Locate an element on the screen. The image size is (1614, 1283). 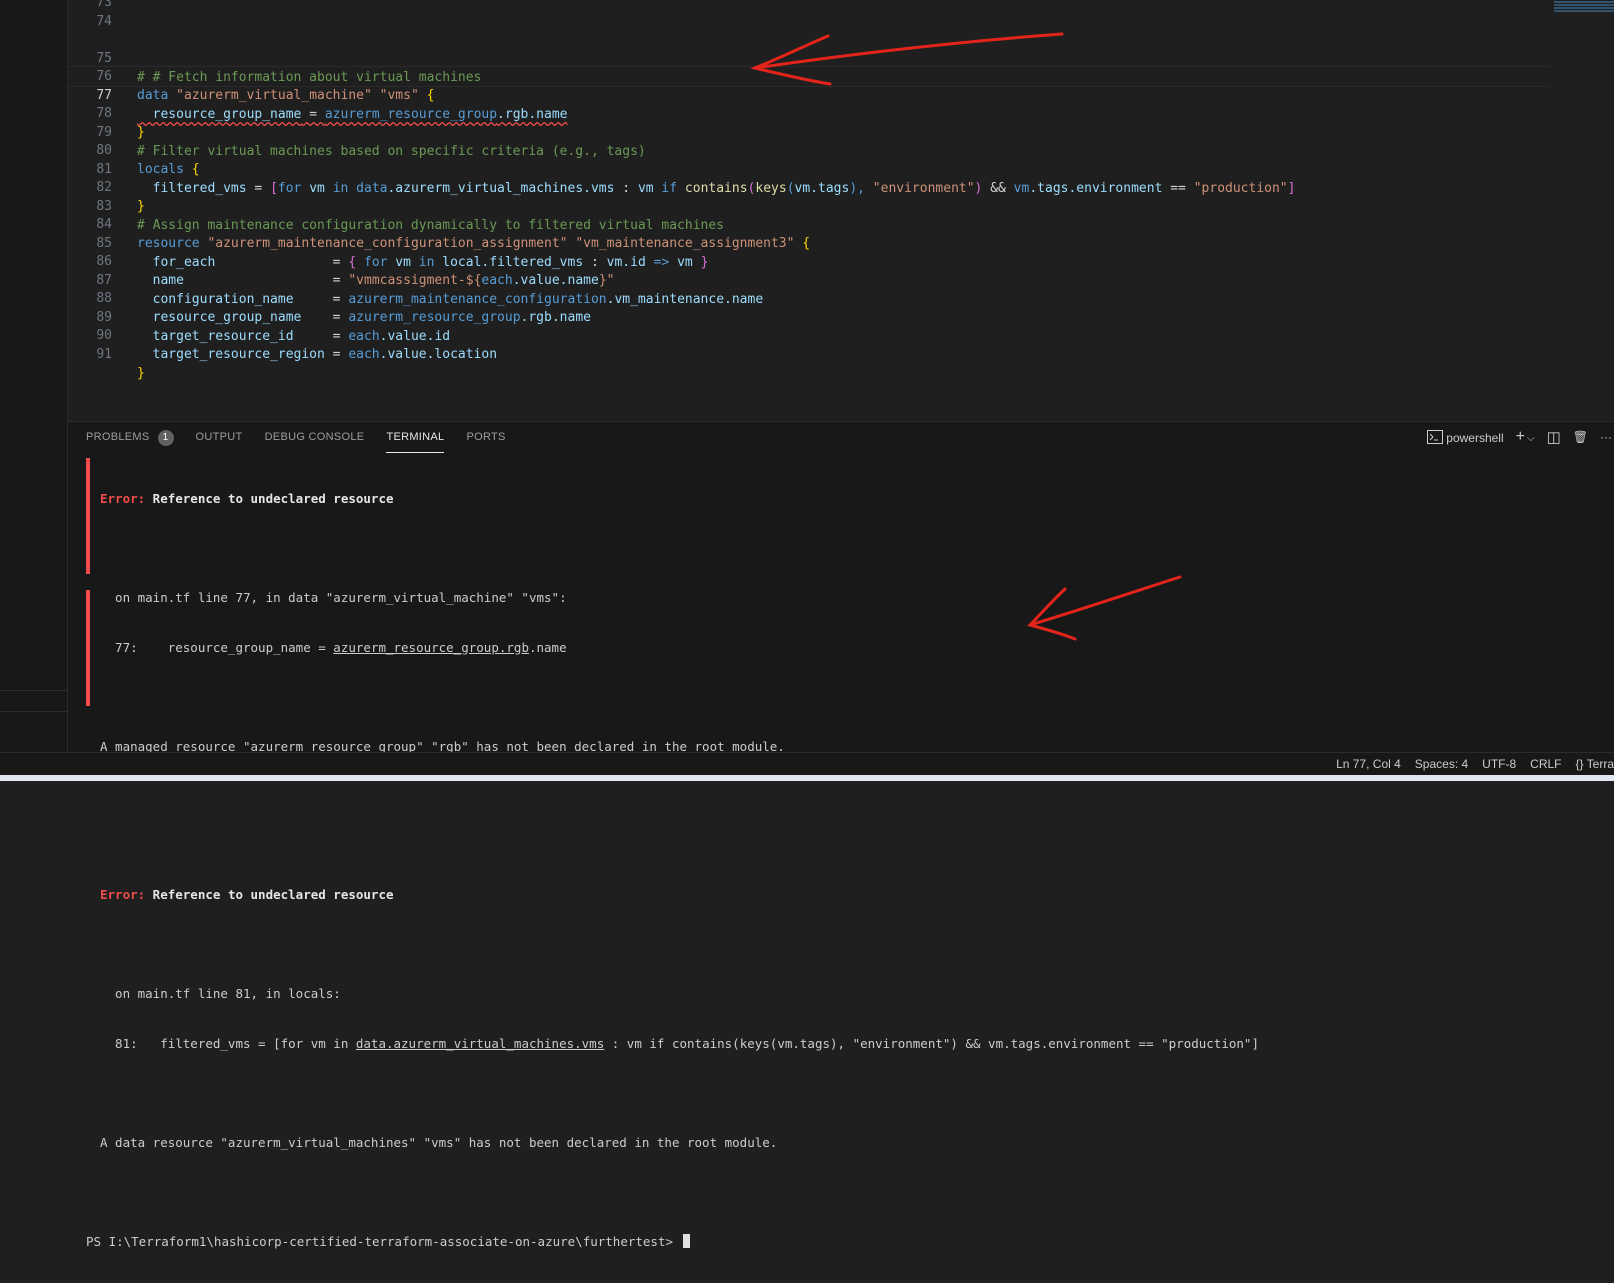
file-encoding: UTF-8 is located at coordinates (1499, 764).